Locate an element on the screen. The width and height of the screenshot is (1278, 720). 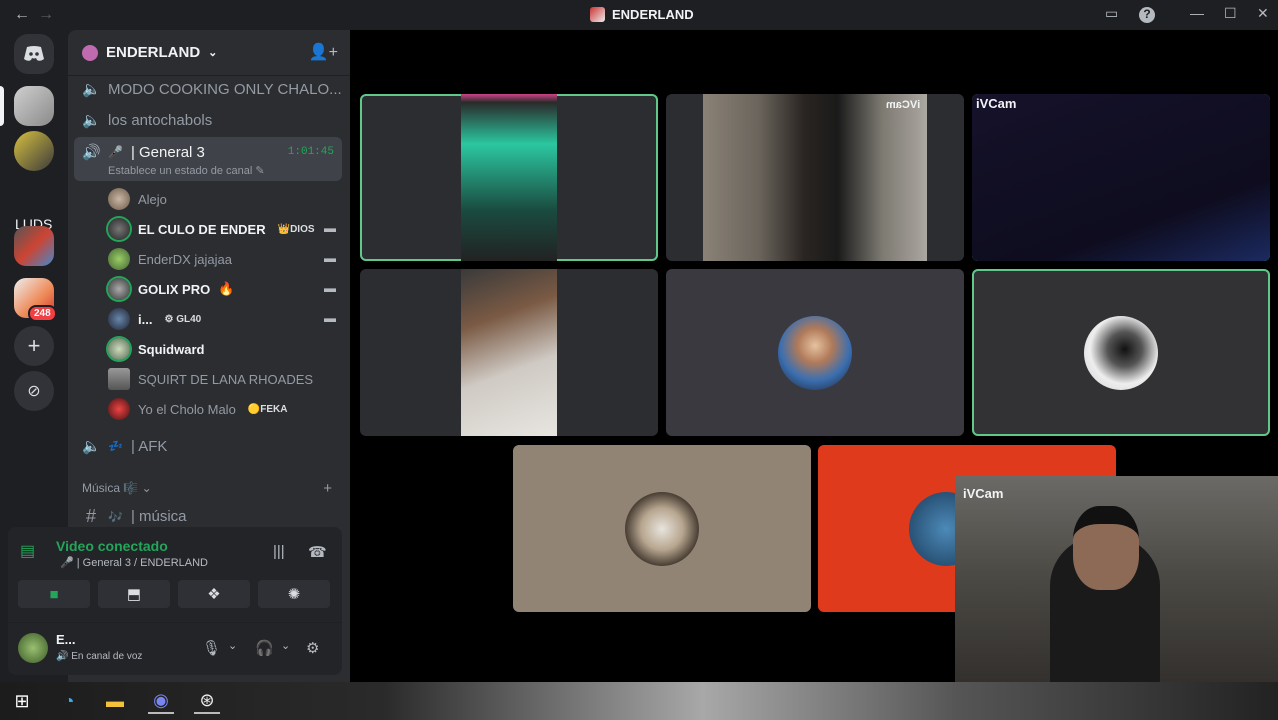
voice-member: GOLIX PRO 🔥 is located at coordinates (171, 289).